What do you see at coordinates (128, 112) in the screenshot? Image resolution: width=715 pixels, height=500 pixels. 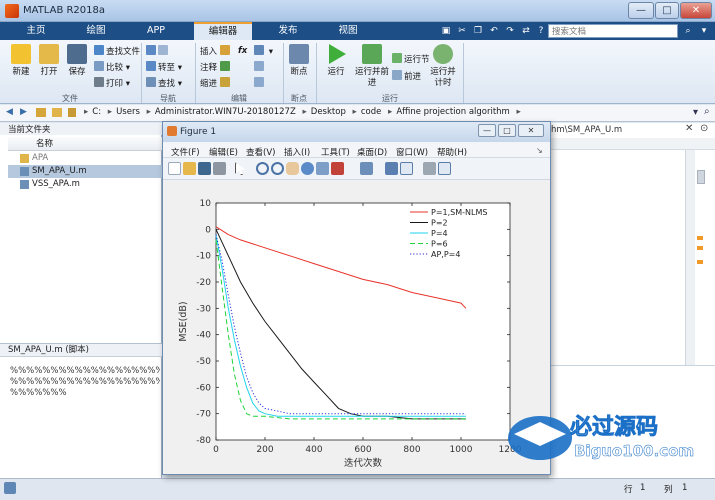 I see `crumb-item: Users` at bounding box center [128, 112].